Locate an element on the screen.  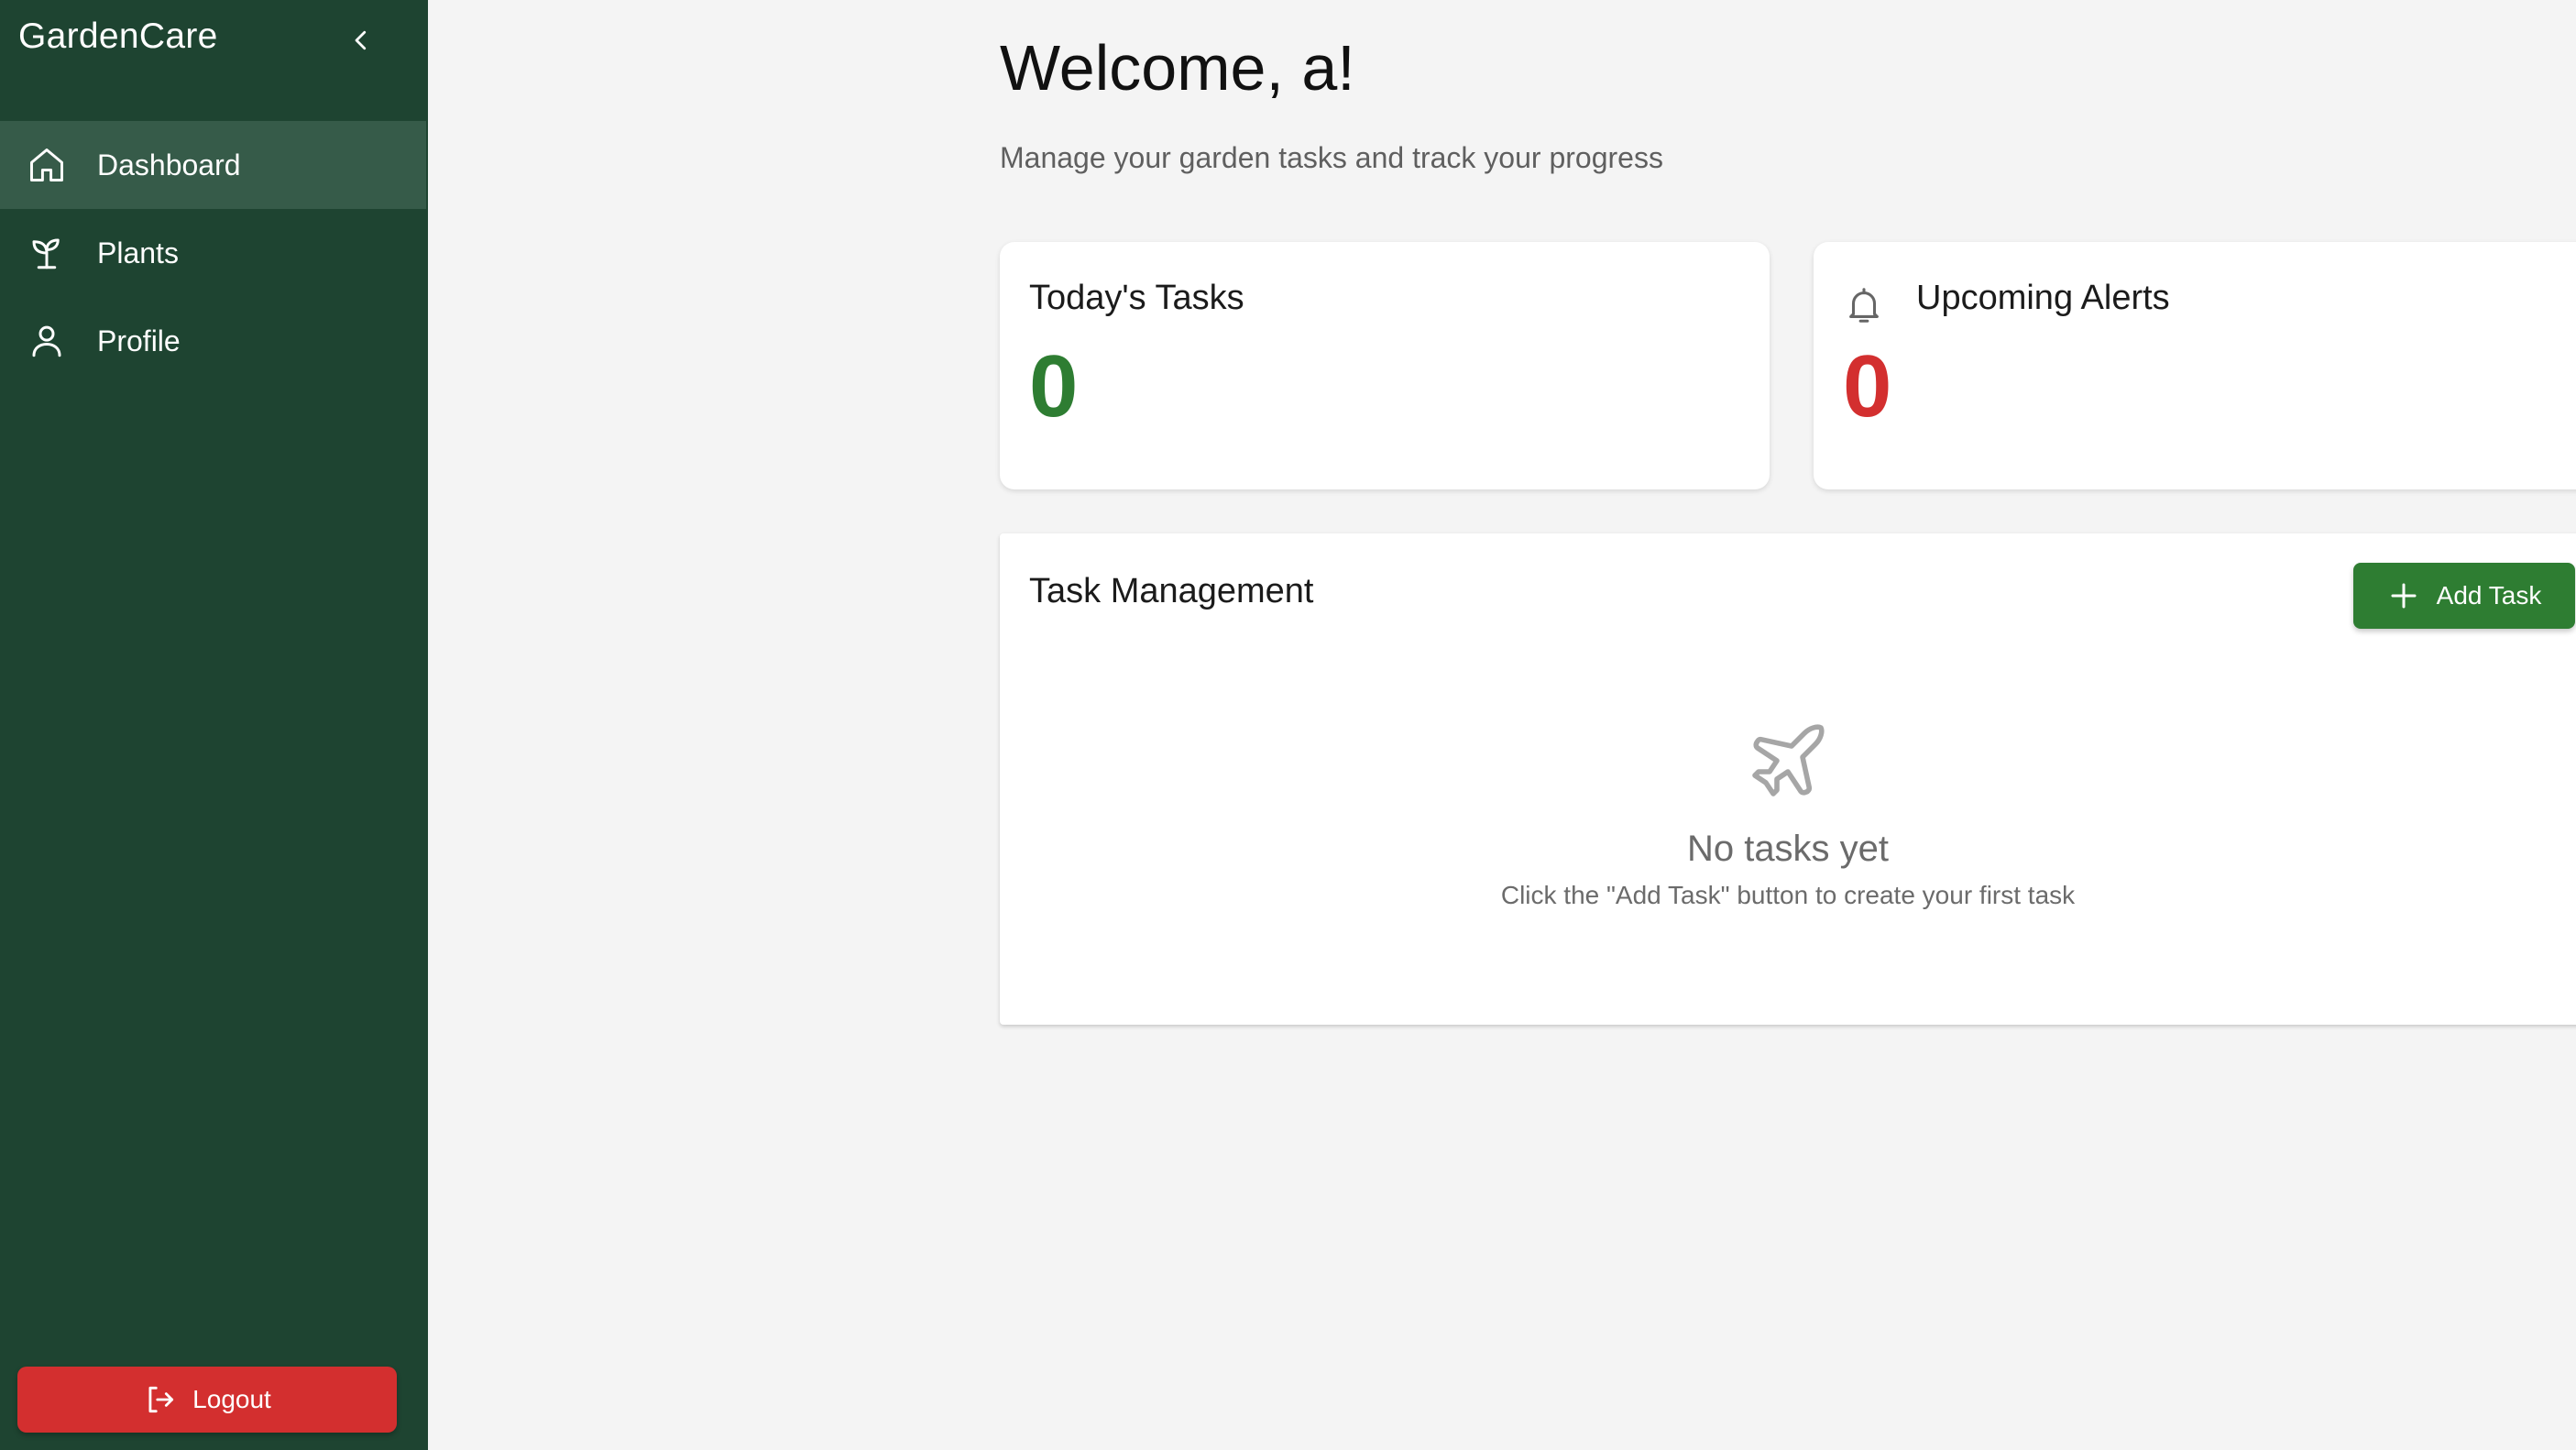
empty-state-title: No tasks yet is located at coordinates (1788, 849).